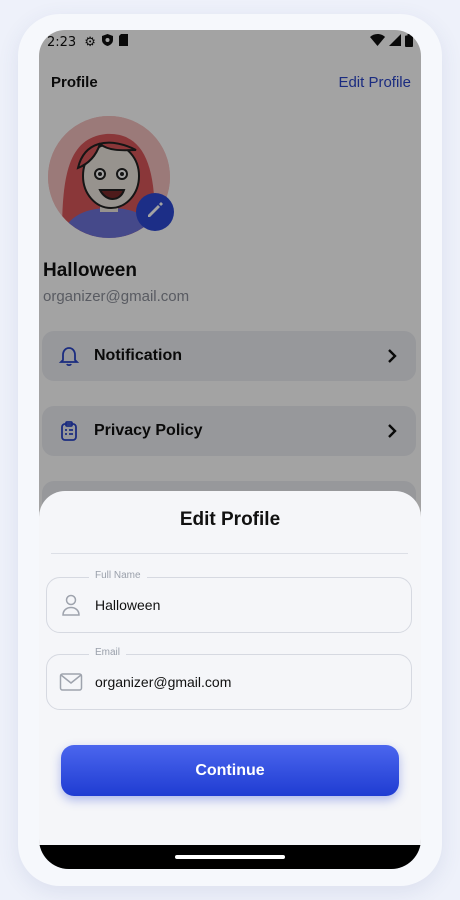 This screenshot has height=900, width=460. I want to click on continue-button: Continue, so click(230, 770).